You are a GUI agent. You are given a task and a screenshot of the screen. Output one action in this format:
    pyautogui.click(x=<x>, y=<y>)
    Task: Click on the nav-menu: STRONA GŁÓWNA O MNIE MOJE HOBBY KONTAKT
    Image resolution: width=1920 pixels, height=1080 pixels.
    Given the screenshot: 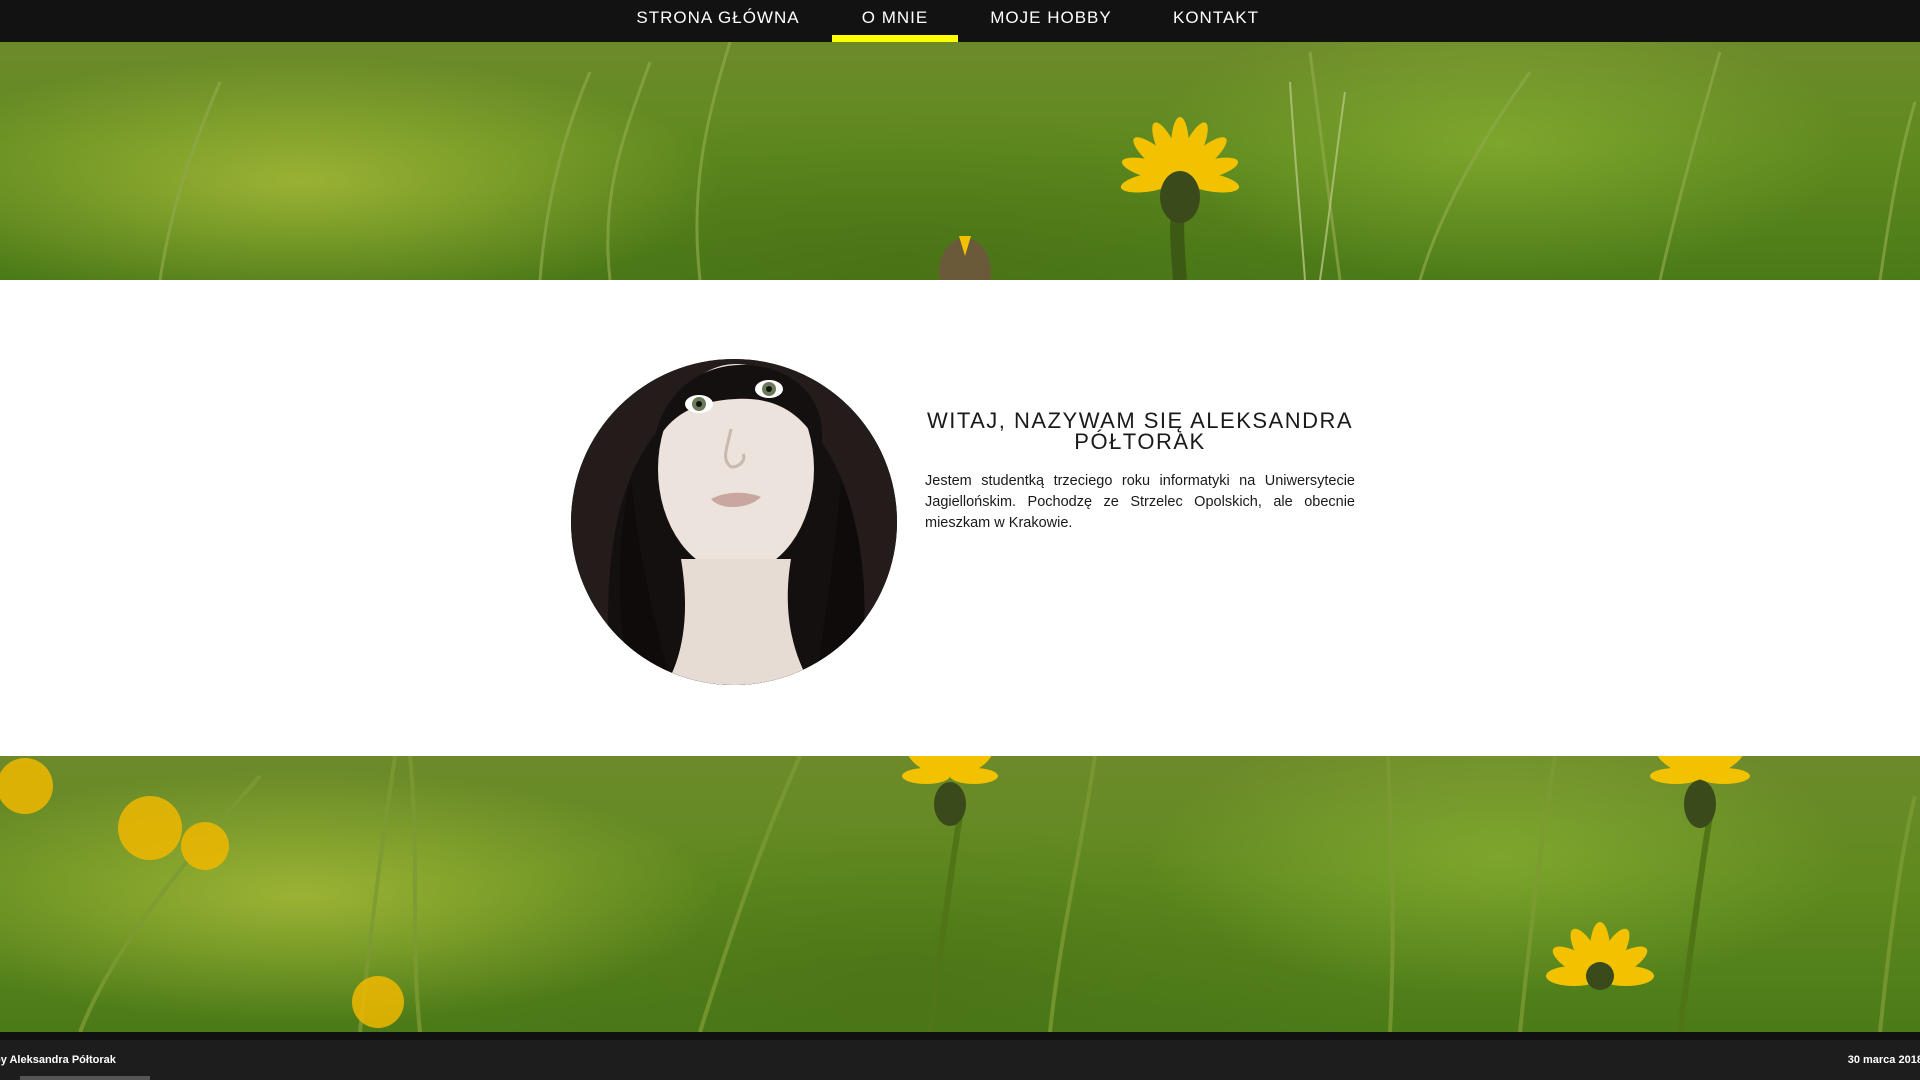 What is the action you would take?
    pyautogui.click(x=960, y=21)
    